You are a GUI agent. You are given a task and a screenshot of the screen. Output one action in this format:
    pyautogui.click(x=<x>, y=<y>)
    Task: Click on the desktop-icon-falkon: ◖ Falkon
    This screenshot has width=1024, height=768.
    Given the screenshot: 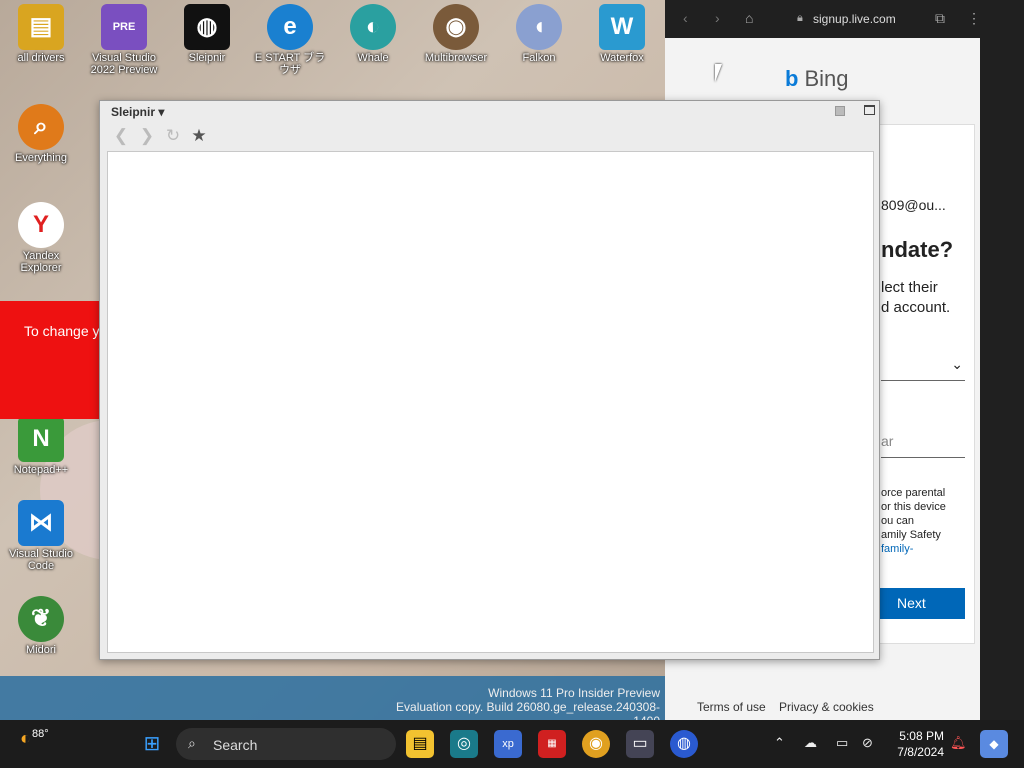 What is the action you would take?
    pyautogui.click(x=539, y=34)
    